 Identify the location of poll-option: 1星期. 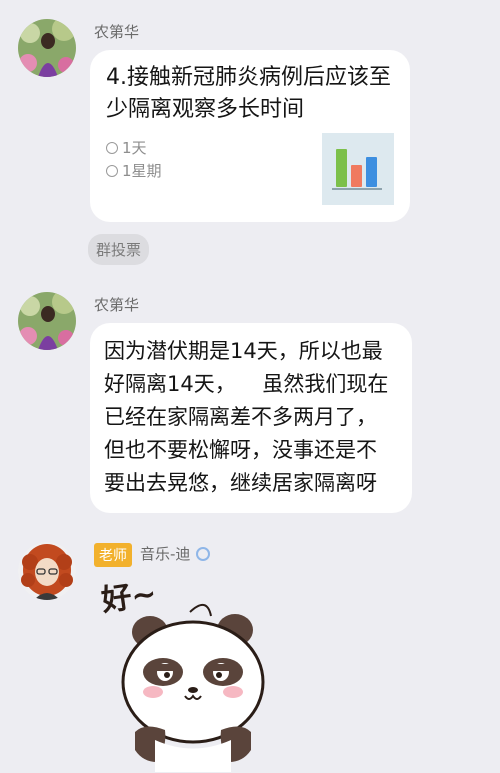
(134, 170).